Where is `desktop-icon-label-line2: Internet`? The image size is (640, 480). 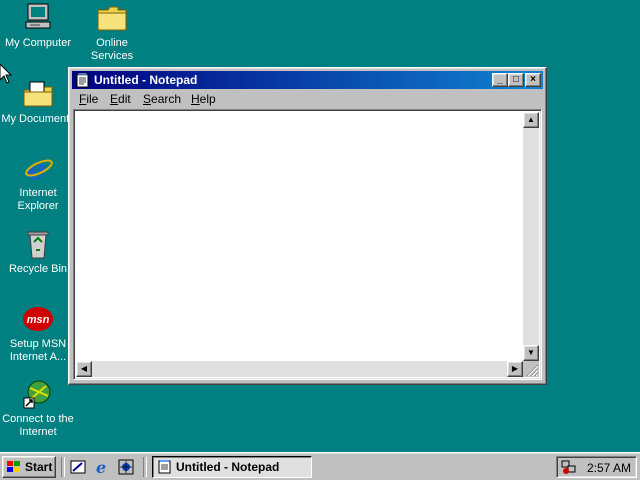 desktop-icon-label-line2: Internet is located at coordinates (38, 432).